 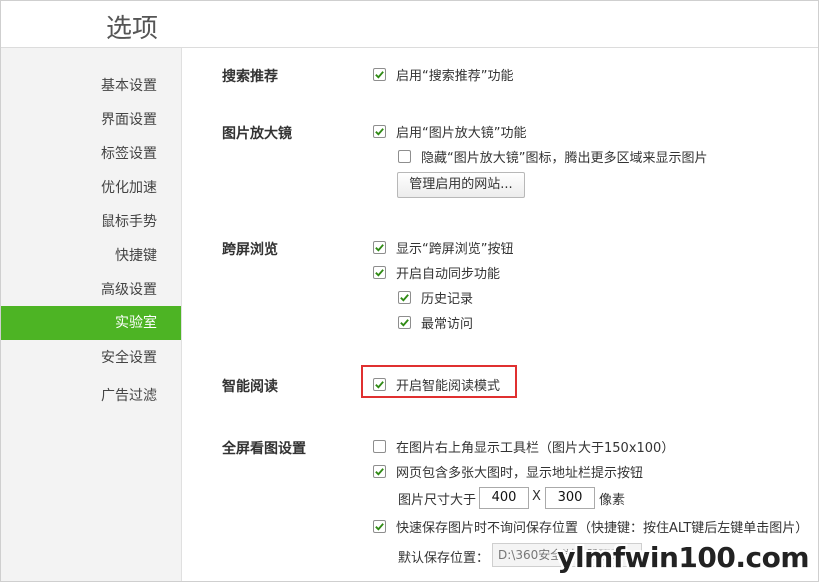 I want to click on address-hint-label: 网页包含多张大图时，显示地址栏提示按钮, so click(x=520, y=473).